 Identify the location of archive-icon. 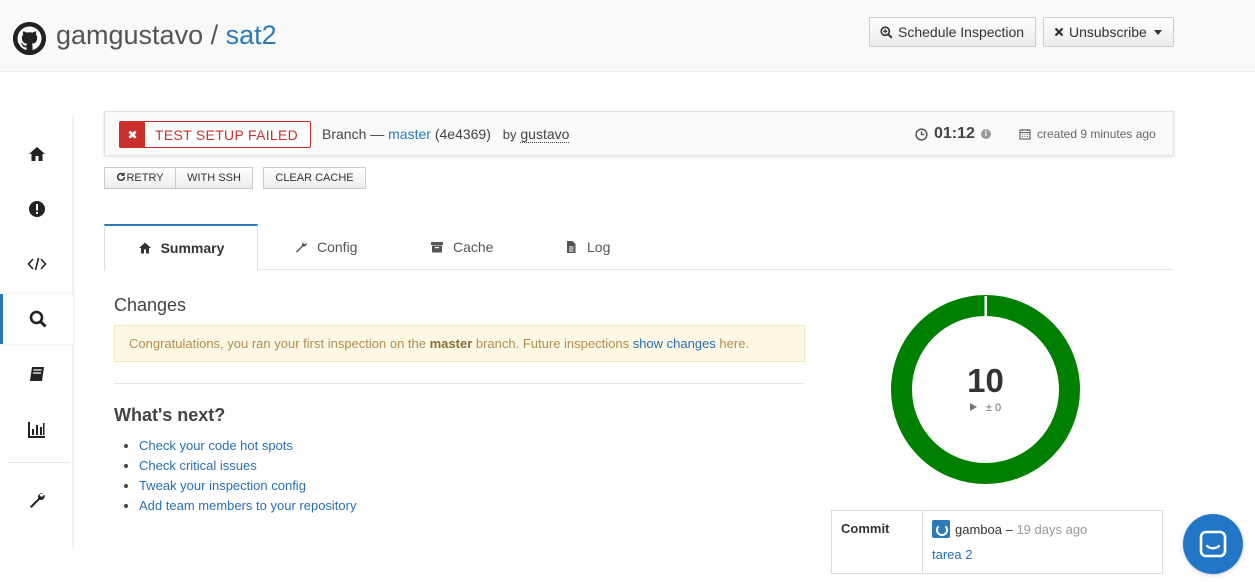
(437, 247).